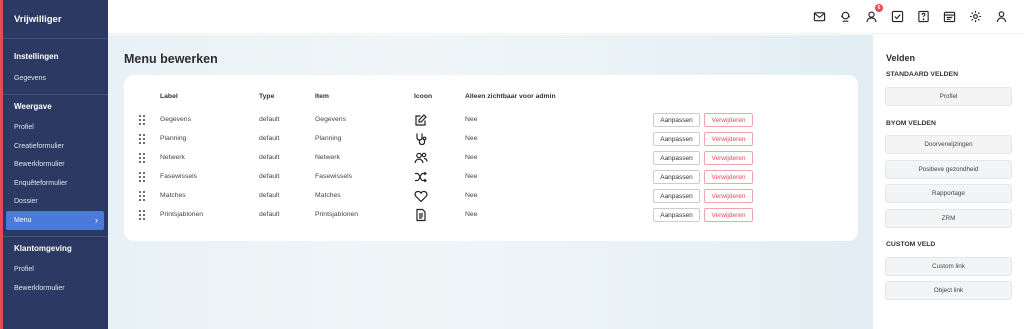  Describe the element at coordinates (33, 106) in the screenshot. I see `sidebar-heading: Weergave` at that location.